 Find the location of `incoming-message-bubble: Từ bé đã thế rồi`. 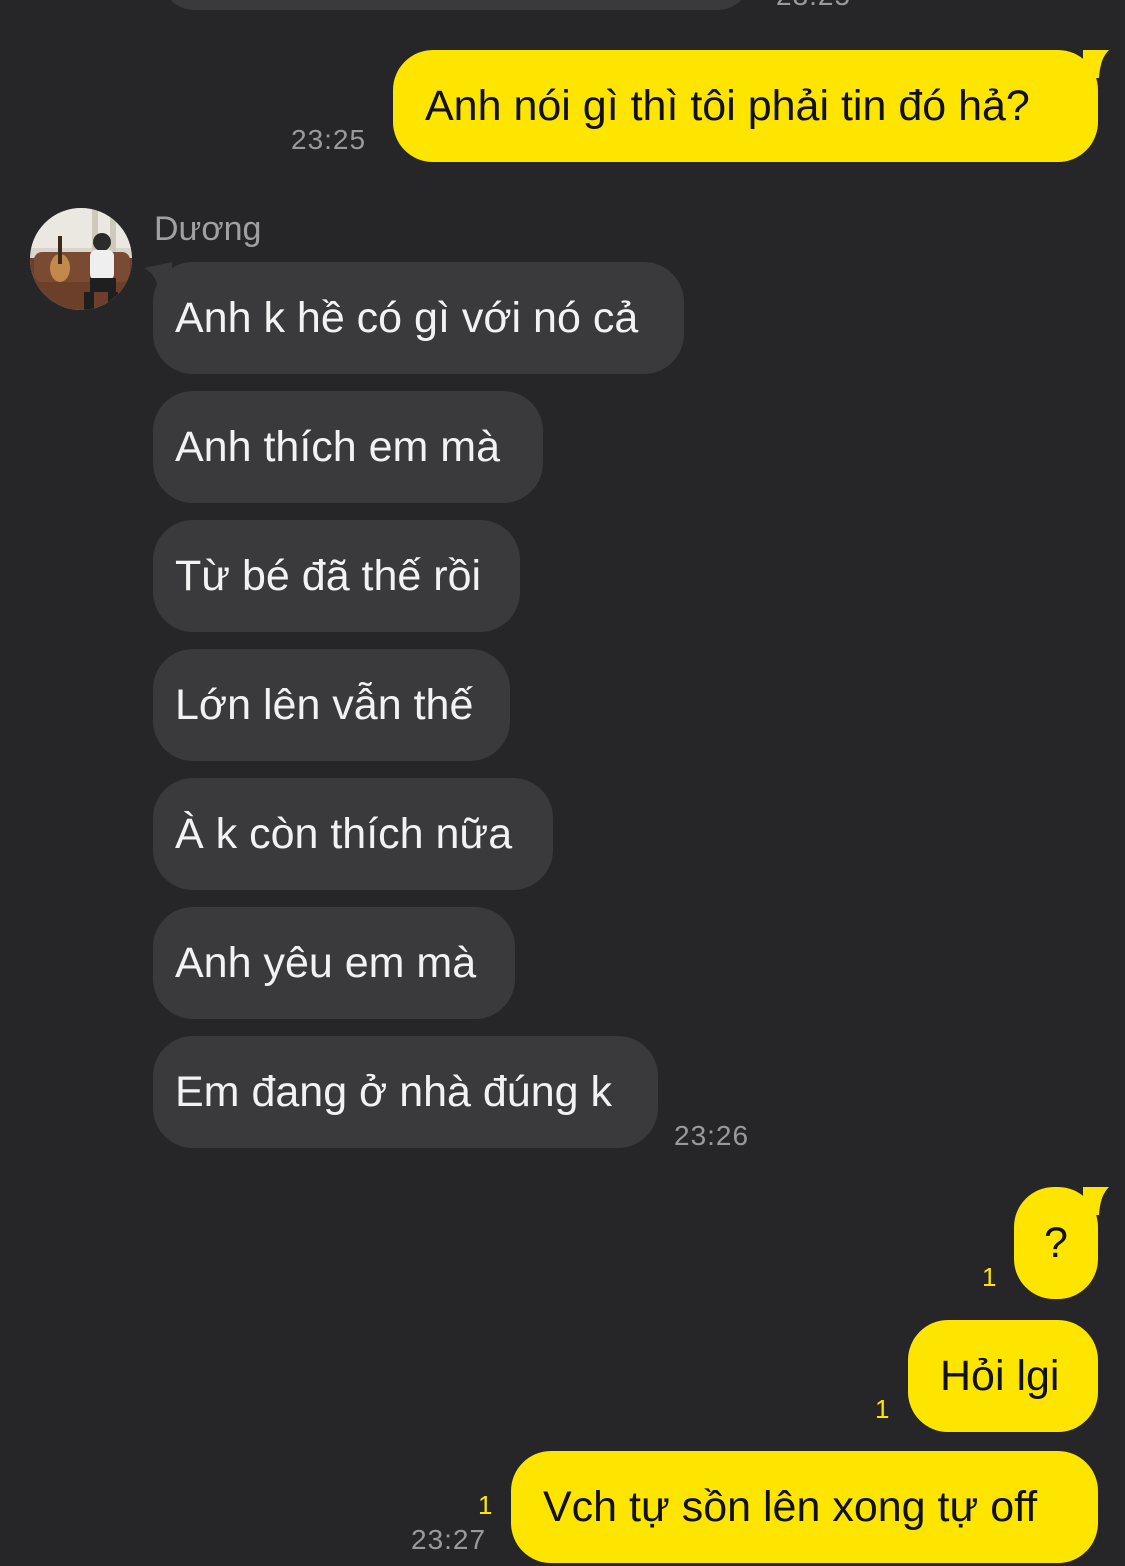

incoming-message-bubble: Từ bé đã thế rồi is located at coordinates (336, 576).